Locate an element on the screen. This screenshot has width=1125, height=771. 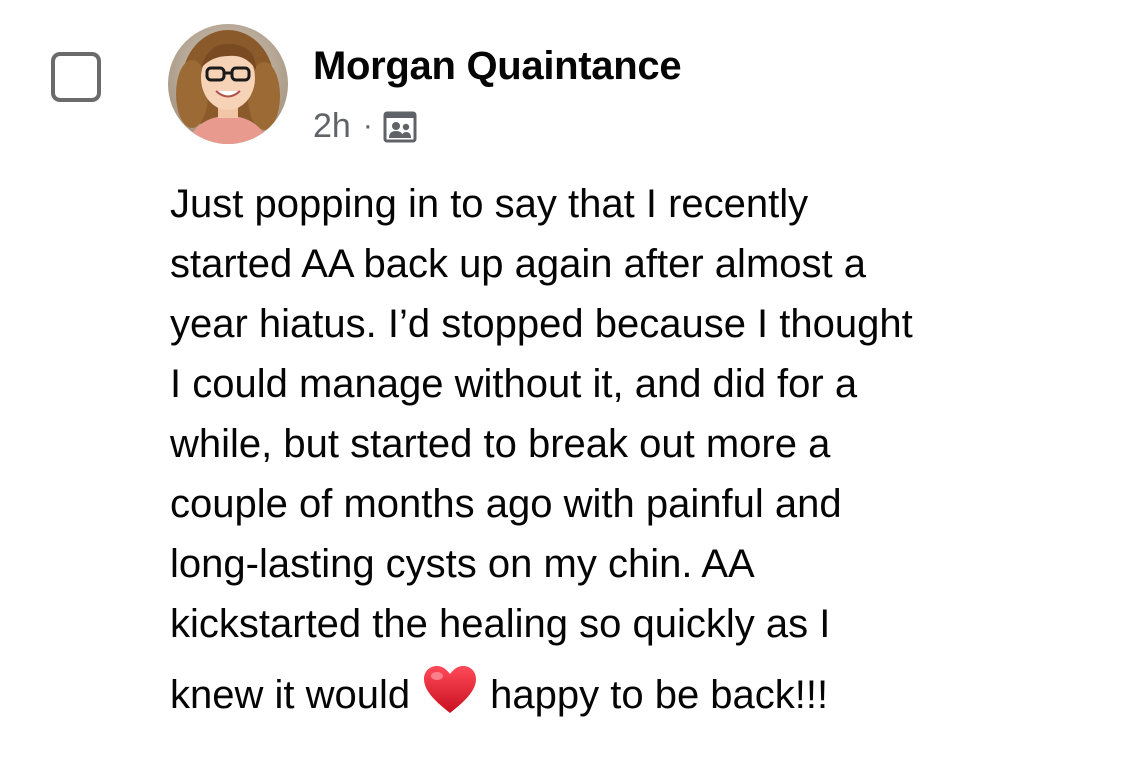
select-post-checkbox is located at coordinates (76, 77).